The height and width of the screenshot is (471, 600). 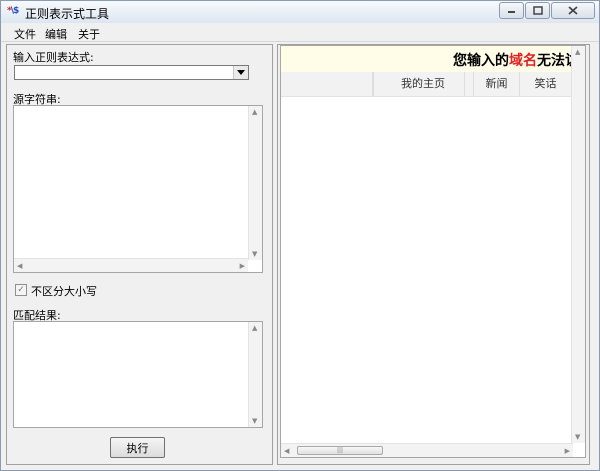 What do you see at coordinates (340, 450) in the screenshot?
I see `scroll-thumb: |||` at bounding box center [340, 450].